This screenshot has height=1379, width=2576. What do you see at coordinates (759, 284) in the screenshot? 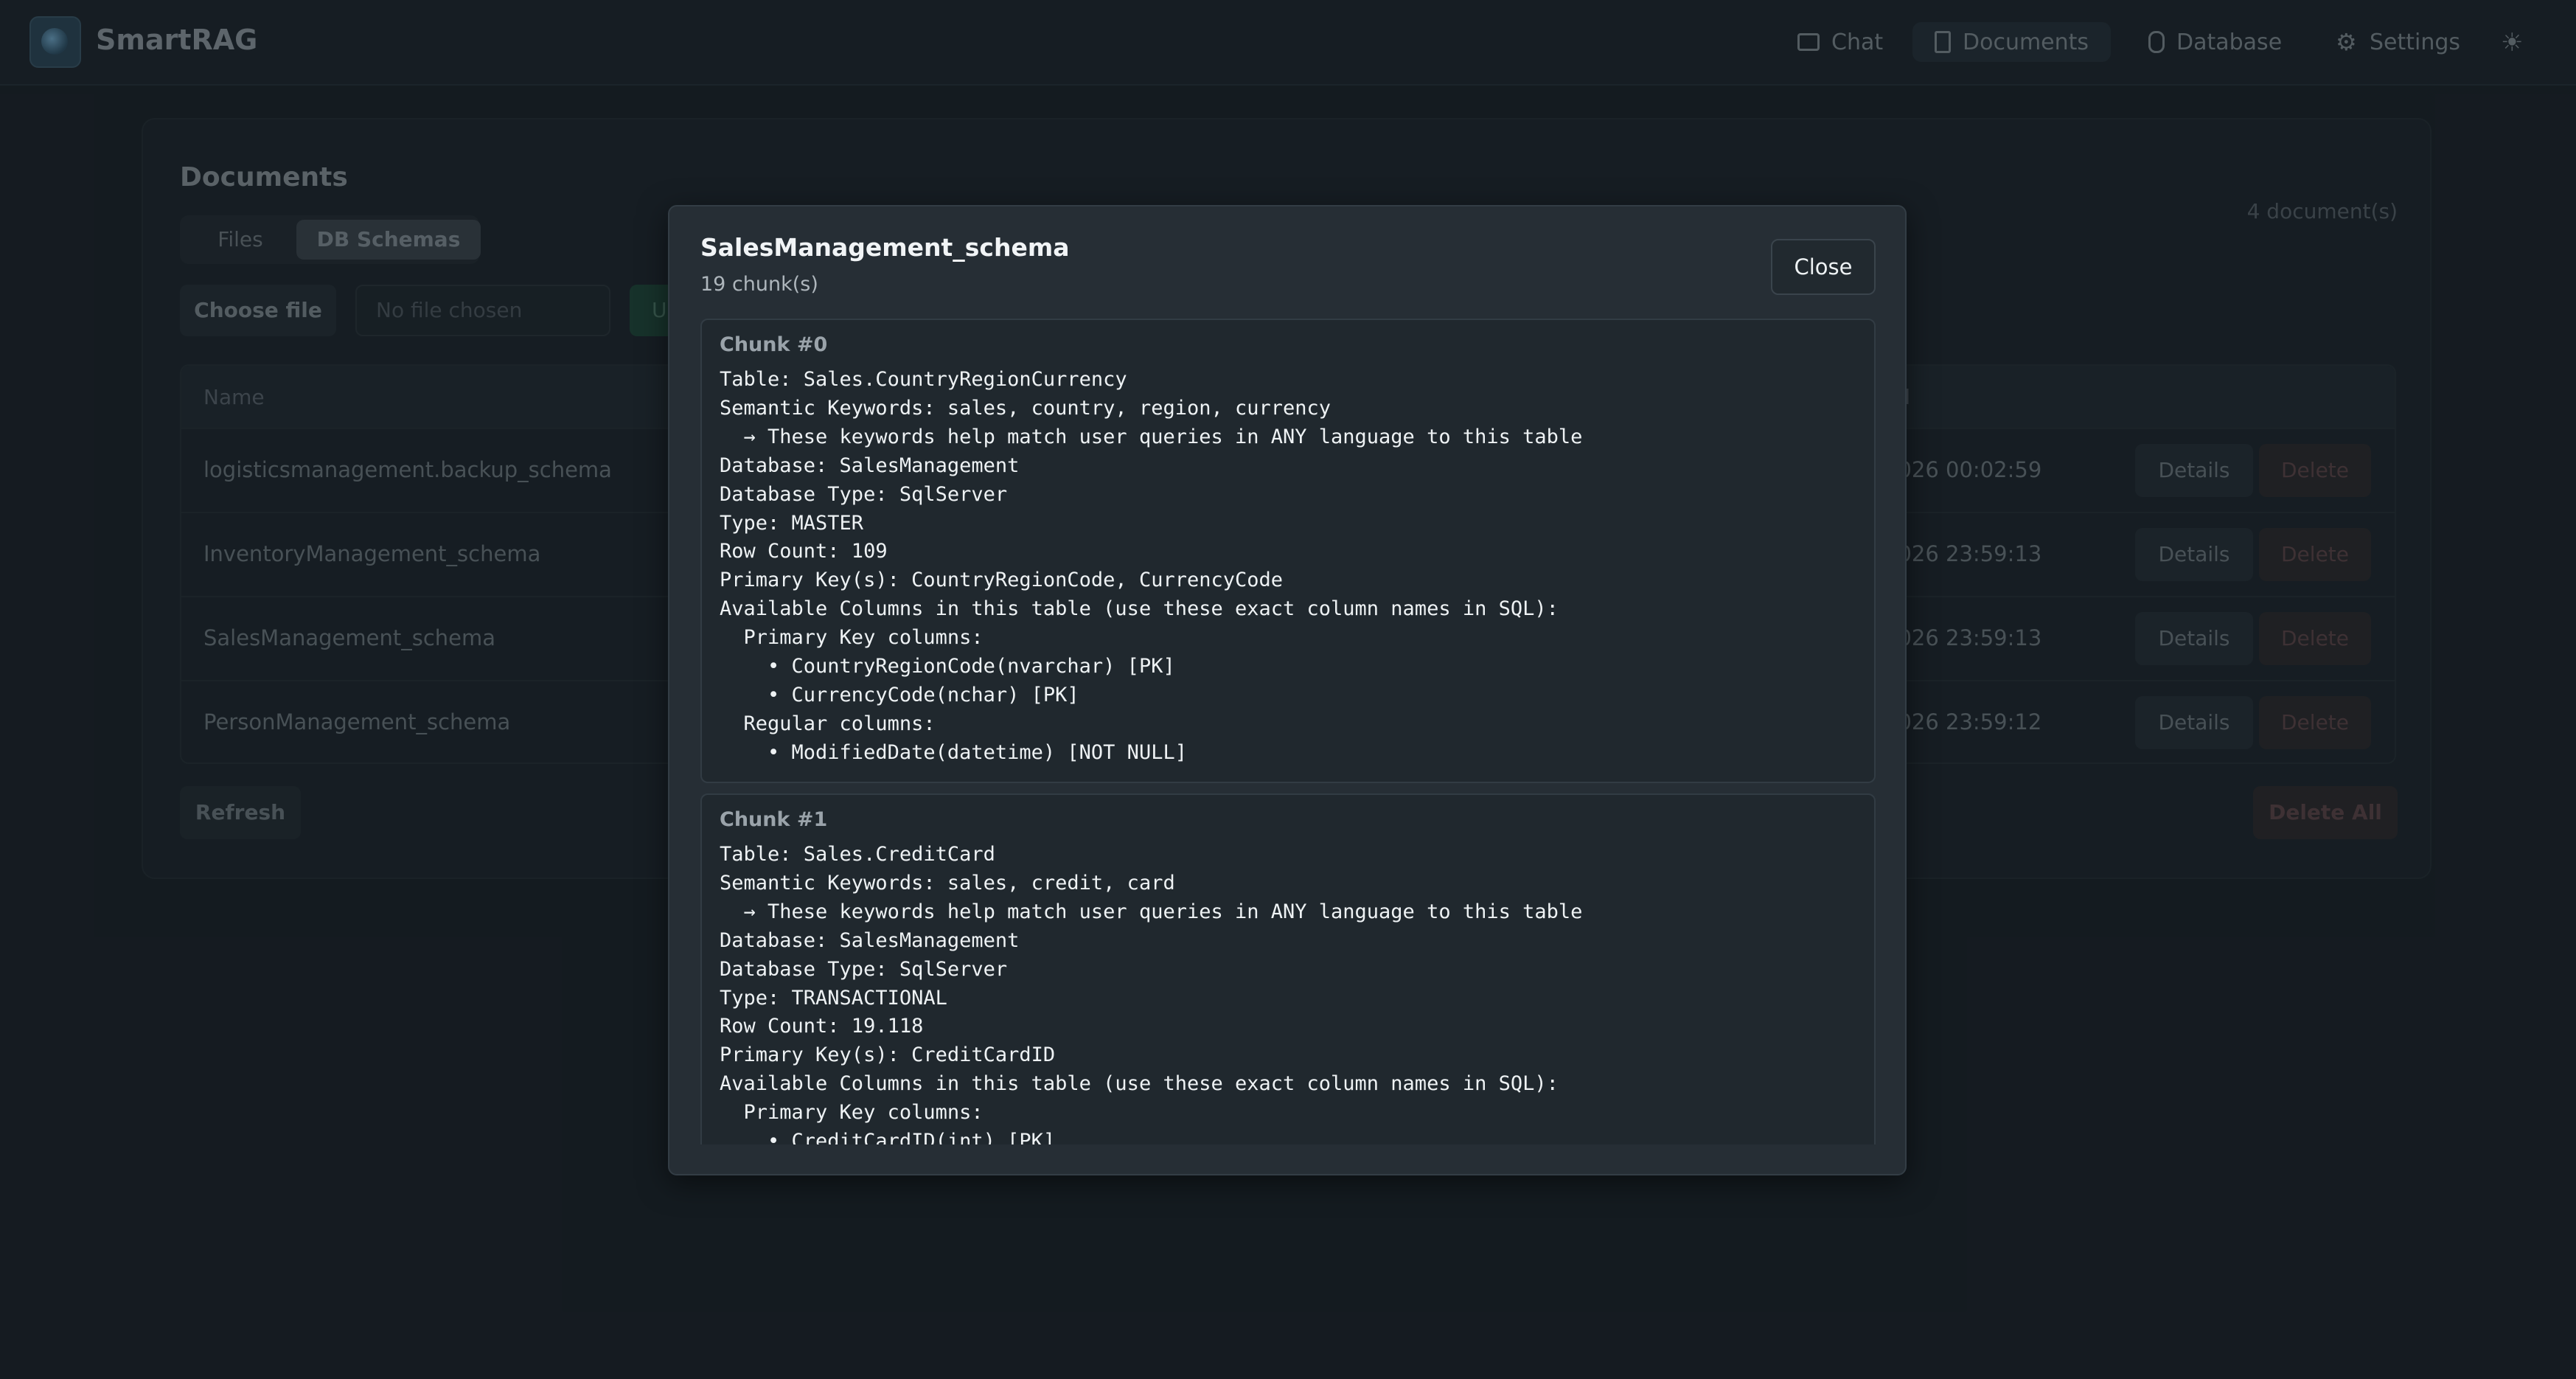
I see `chunk-count: 19 chunk(s)` at bounding box center [759, 284].